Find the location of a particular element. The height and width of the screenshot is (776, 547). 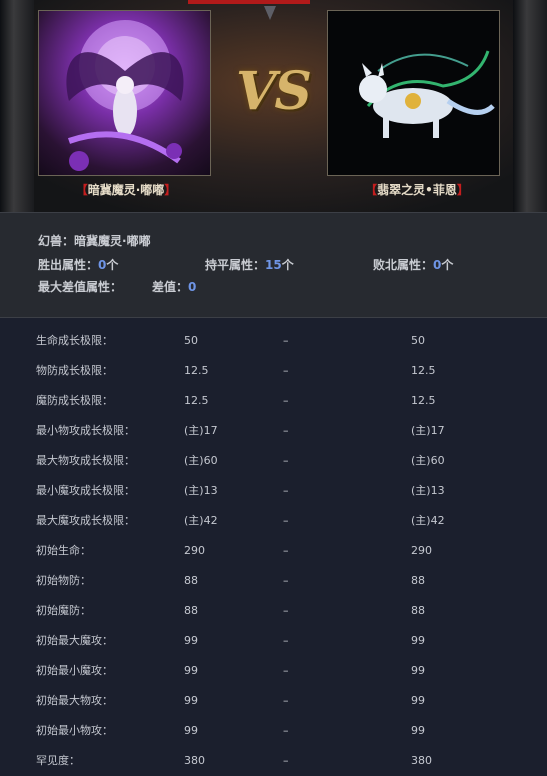

right-pet-name: 翡翠之灵•菲恩 is located at coordinates (417, 190).